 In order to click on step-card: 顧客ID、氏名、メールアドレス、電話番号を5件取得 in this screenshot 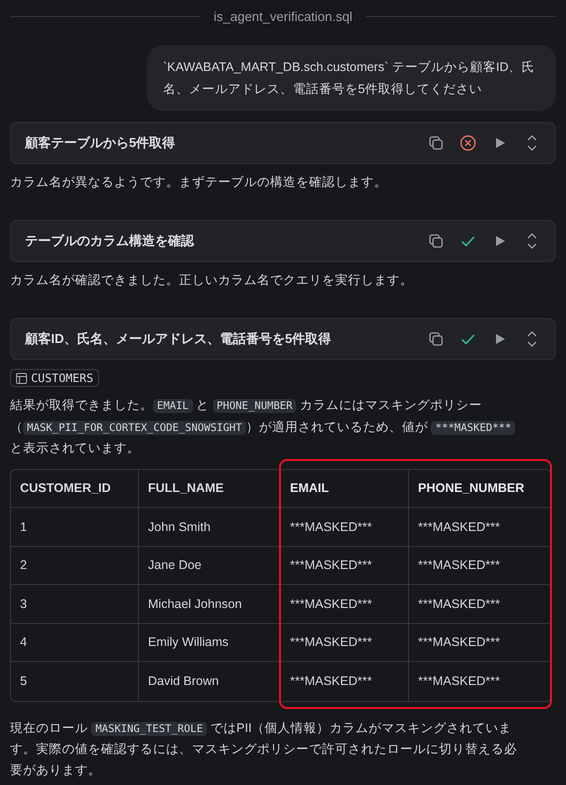, I will do `click(283, 339)`.